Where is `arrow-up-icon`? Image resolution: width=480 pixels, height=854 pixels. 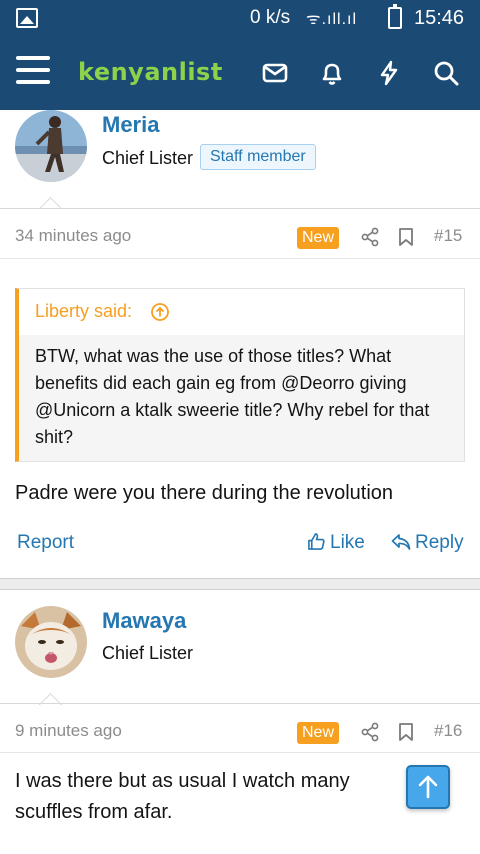
arrow-up-icon is located at coordinates (428, 787).